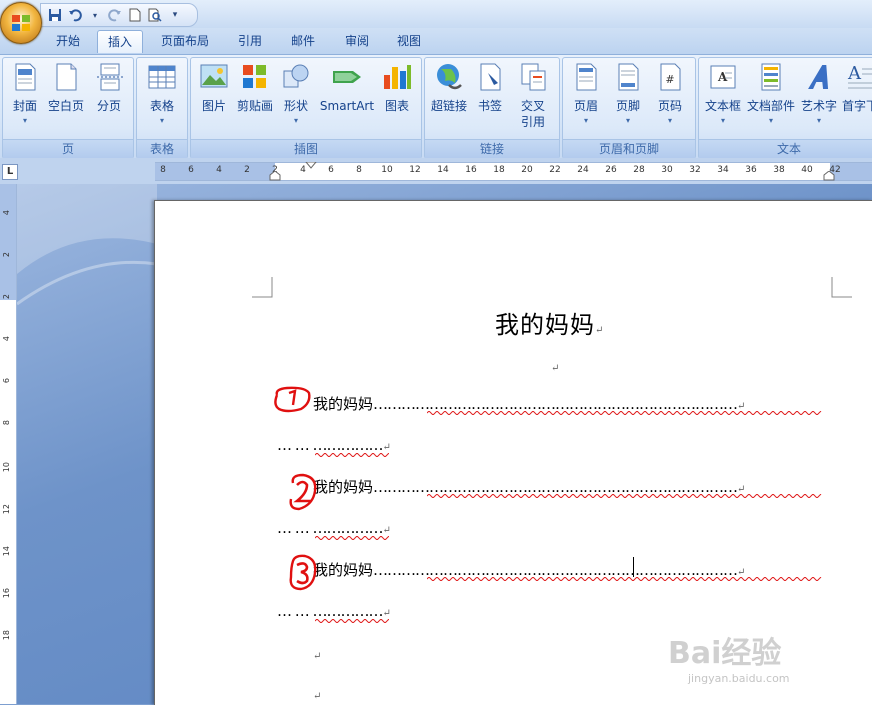 The height and width of the screenshot is (705, 872). What do you see at coordinates (397, 87) in the screenshot?
I see `chart-button: 图表` at bounding box center [397, 87].